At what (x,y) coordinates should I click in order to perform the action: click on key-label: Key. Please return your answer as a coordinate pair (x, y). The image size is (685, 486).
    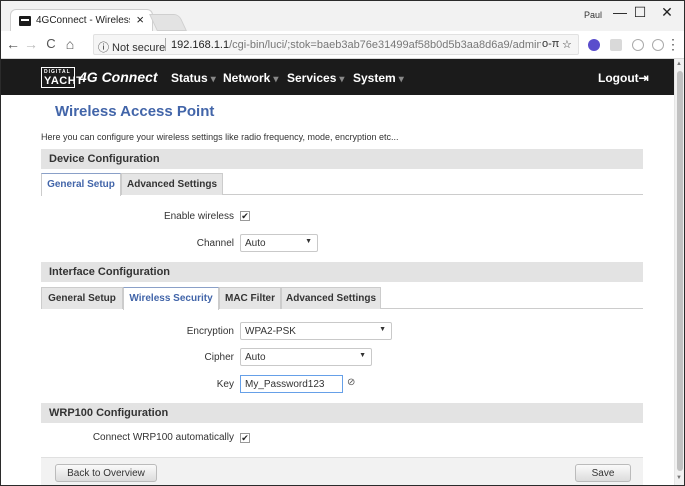
    Looking at the image, I should click on (225, 384).